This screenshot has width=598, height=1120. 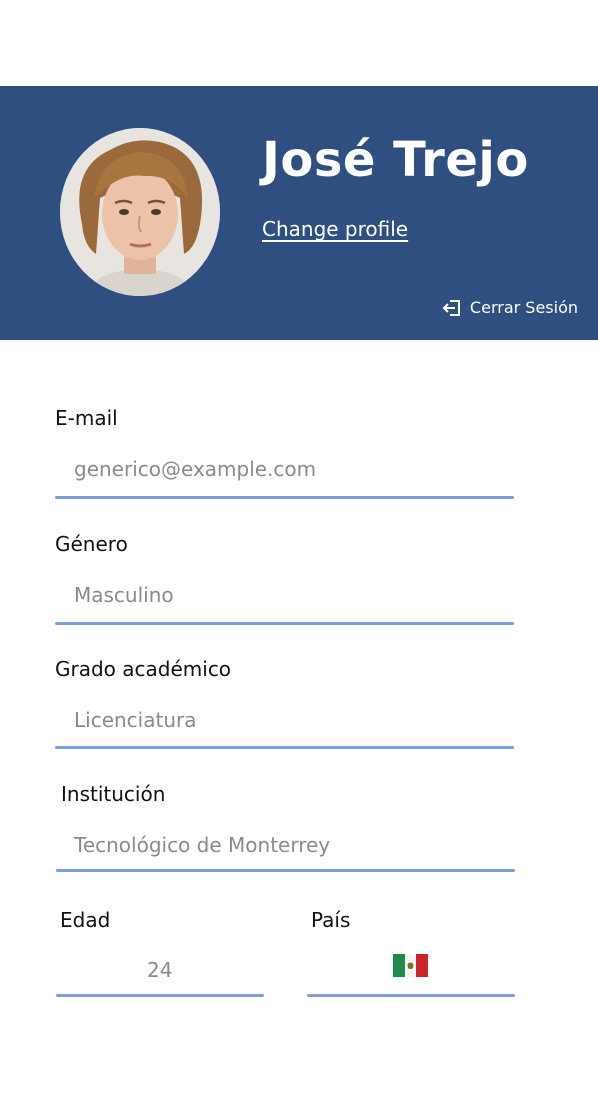 I want to click on email-field: generico@example.com, so click(x=195, y=469).